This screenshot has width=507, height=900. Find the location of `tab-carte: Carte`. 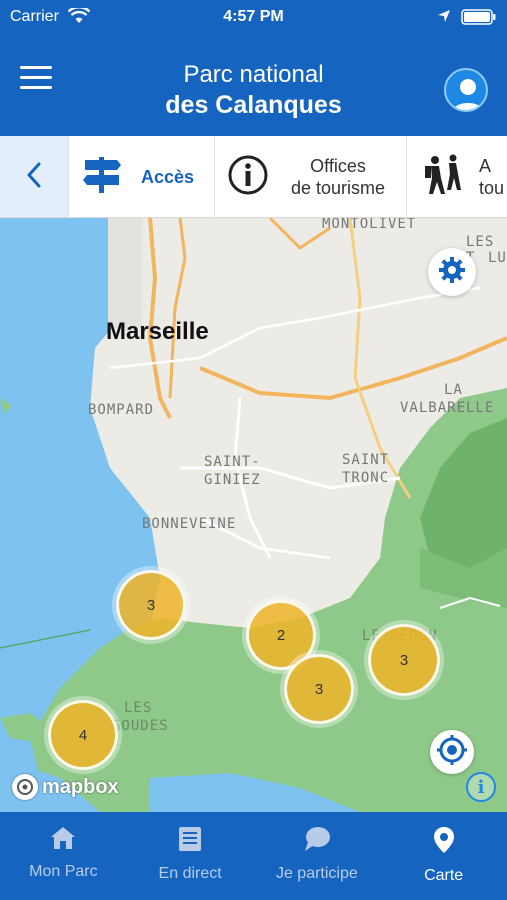

tab-carte: Carte is located at coordinates (443, 856).